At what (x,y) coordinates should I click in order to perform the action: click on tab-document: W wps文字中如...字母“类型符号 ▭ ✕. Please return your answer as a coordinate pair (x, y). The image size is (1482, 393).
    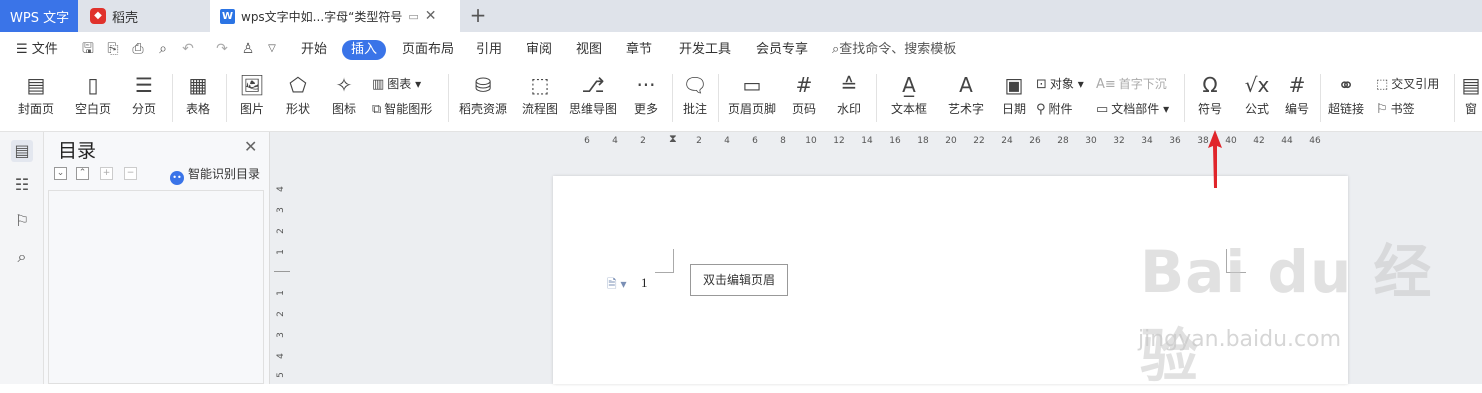
    Looking at the image, I should click on (335, 16).